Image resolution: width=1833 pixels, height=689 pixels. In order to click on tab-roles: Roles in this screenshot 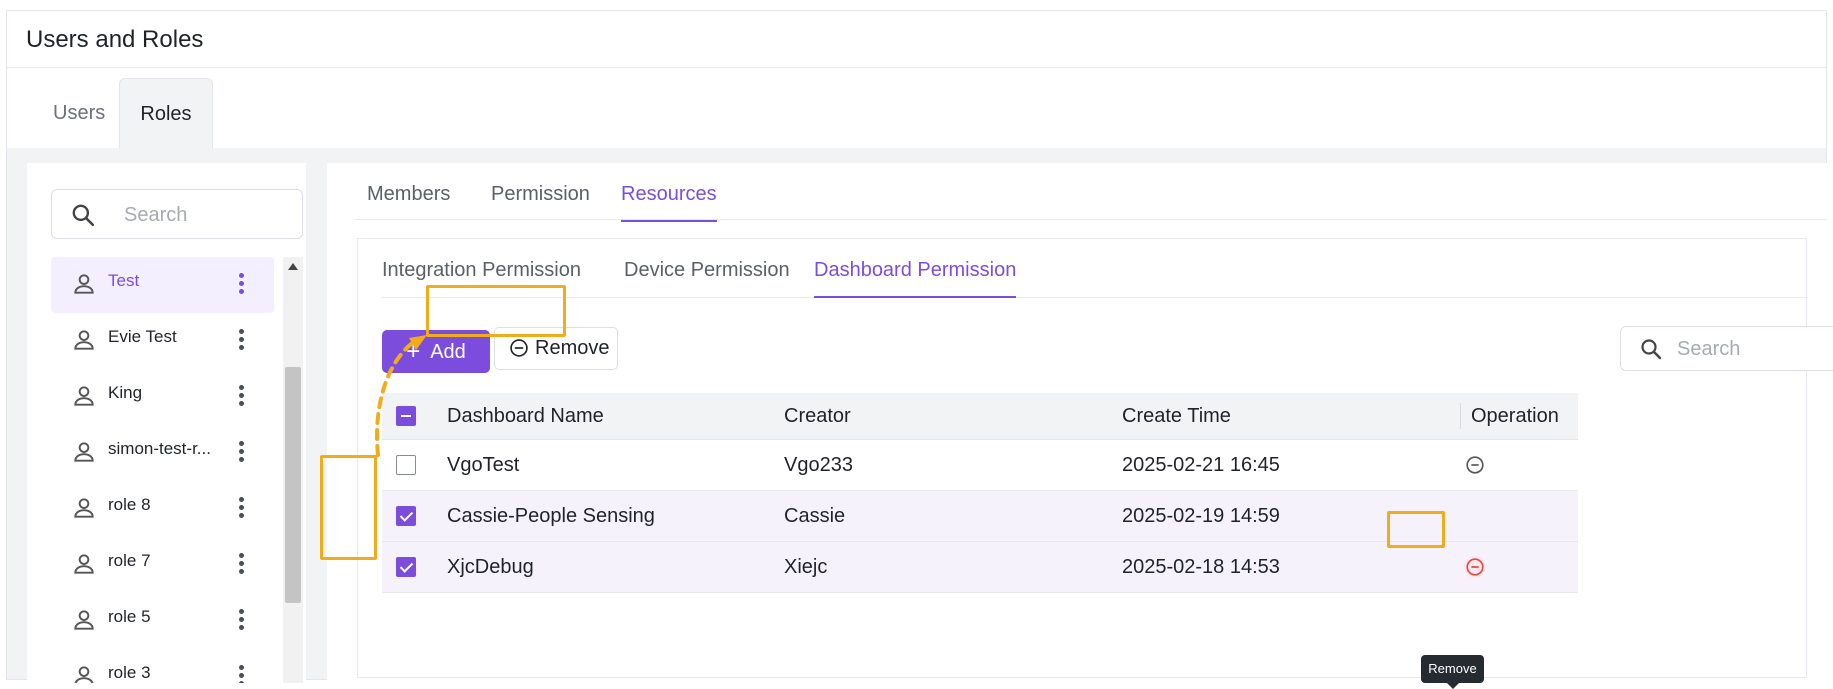, I will do `click(166, 113)`.